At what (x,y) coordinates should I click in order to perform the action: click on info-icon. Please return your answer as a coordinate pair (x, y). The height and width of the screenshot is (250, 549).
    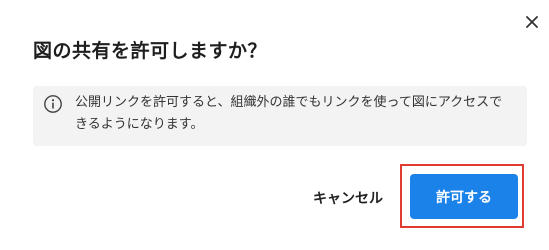
    Looking at the image, I should click on (53, 104).